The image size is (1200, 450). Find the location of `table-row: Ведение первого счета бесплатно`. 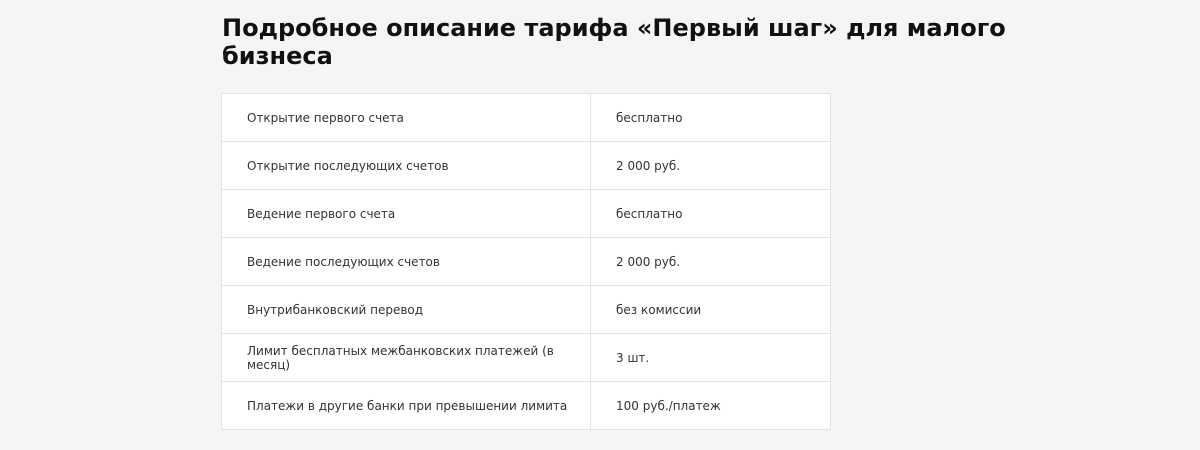

table-row: Ведение первого счета бесплатно is located at coordinates (526, 213).